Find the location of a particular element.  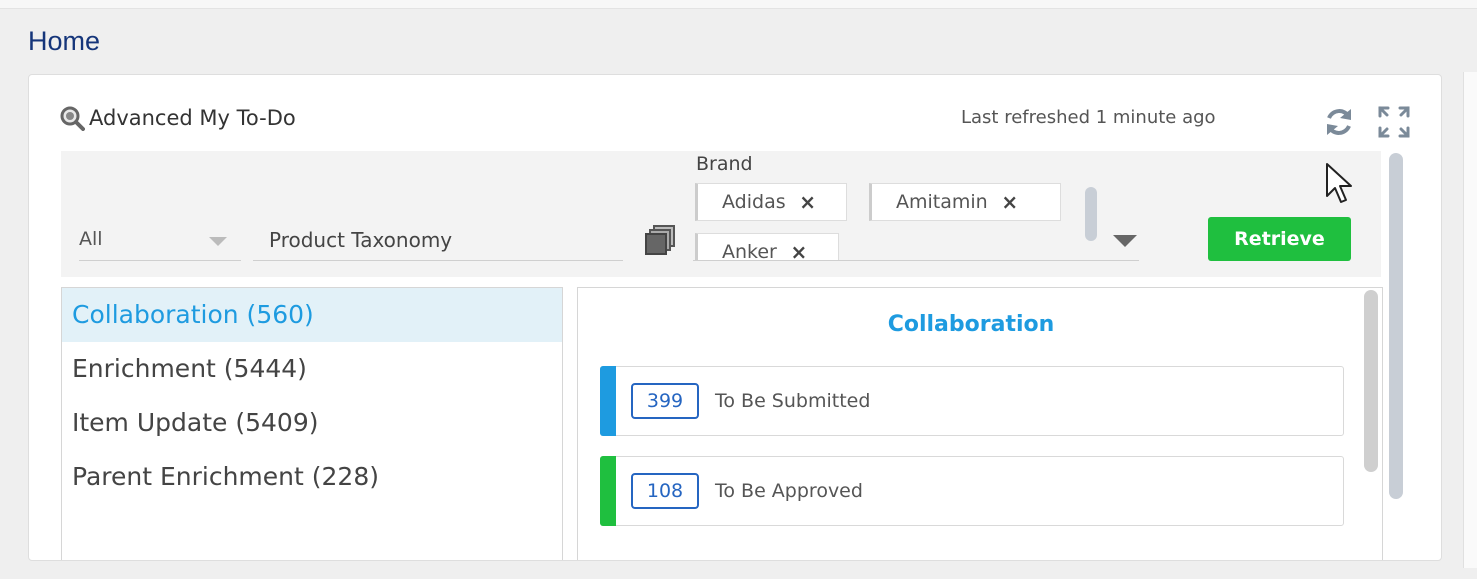

retrieve-button: Retrieve is located at coordinates (1279, 239).